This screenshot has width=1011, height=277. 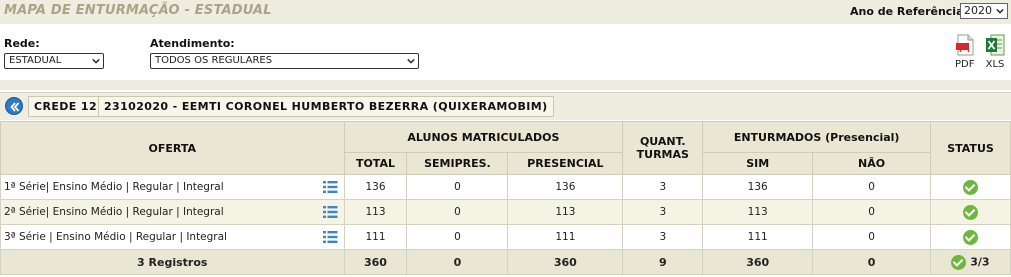 I want to click on cell-sim: 136, so click(x=758, y=187).